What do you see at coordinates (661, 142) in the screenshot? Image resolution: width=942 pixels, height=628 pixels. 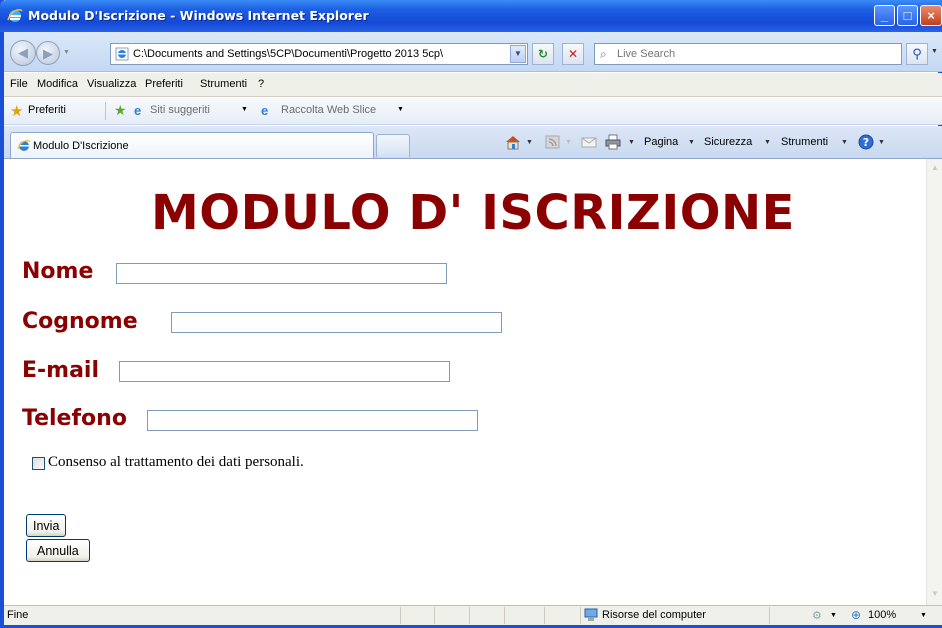 I see `page-menu-button: Pagina` at bounding box center [661, 142].